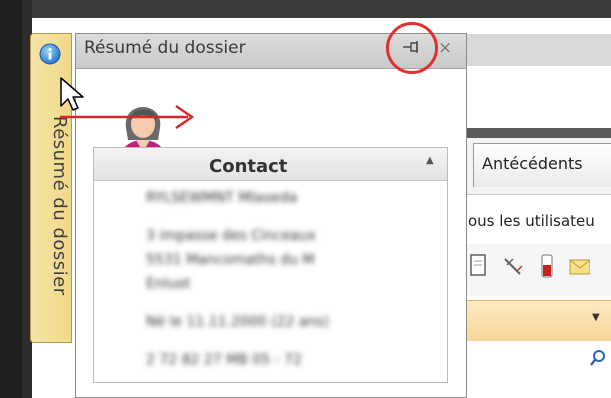 The image size is (611, 398). Describe the element at coordinates (430, 160) in the screenshot. I see `collapse-icon: ▲` at that location.